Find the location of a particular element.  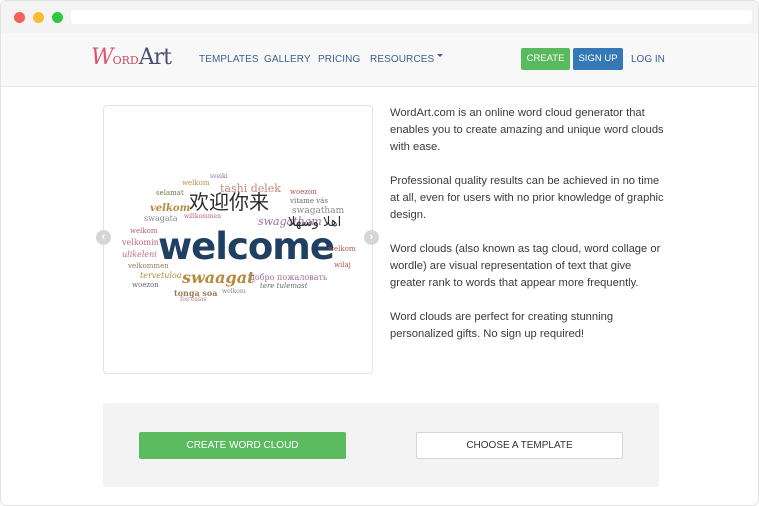

nav-gallery: GALLERY is located at coordinates (287, 59).